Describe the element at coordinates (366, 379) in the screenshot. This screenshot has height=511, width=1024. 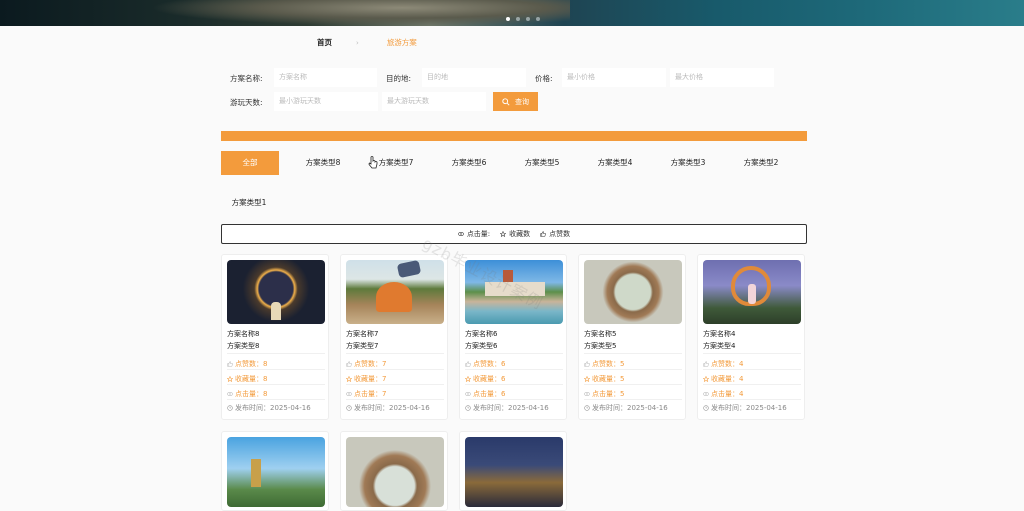
I see `favorite-count: 收藏量：7` at that location.